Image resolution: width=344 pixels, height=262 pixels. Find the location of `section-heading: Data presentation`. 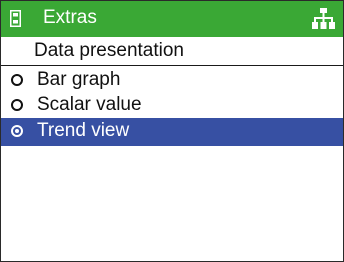

section-heading: Data presentation is located at coordinates (172, 51).